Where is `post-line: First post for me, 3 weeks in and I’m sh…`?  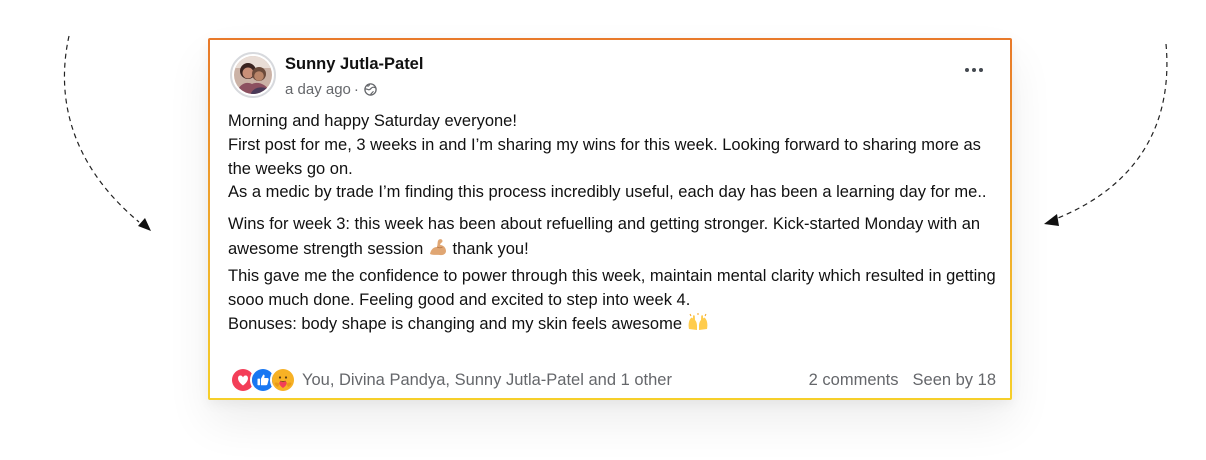
post-line: First post for me, 3 weeks in and I’m sh… is located at coordinates (604, 156).